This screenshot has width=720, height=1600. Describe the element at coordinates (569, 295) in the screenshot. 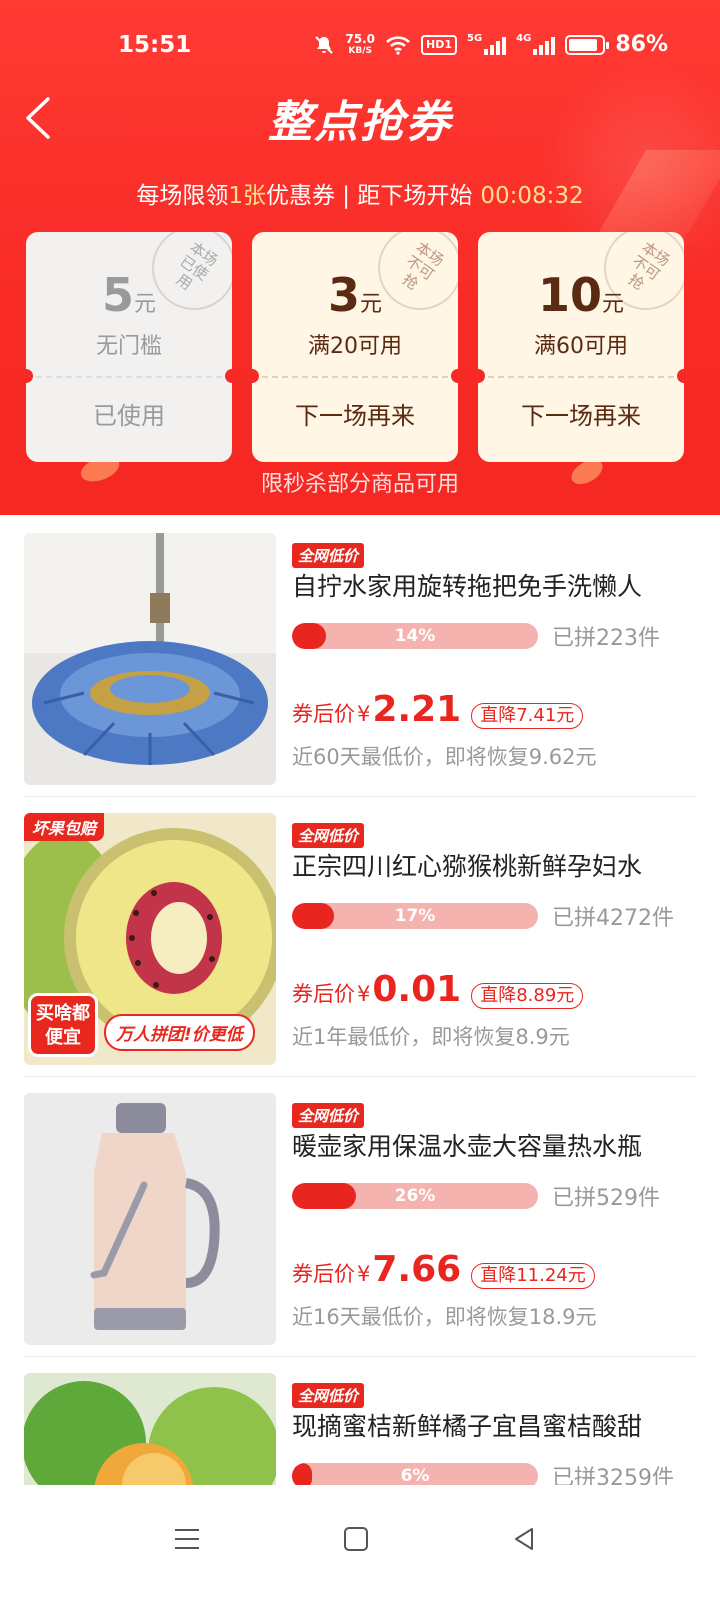

I see `coupon-amount-value: 10` at that location.